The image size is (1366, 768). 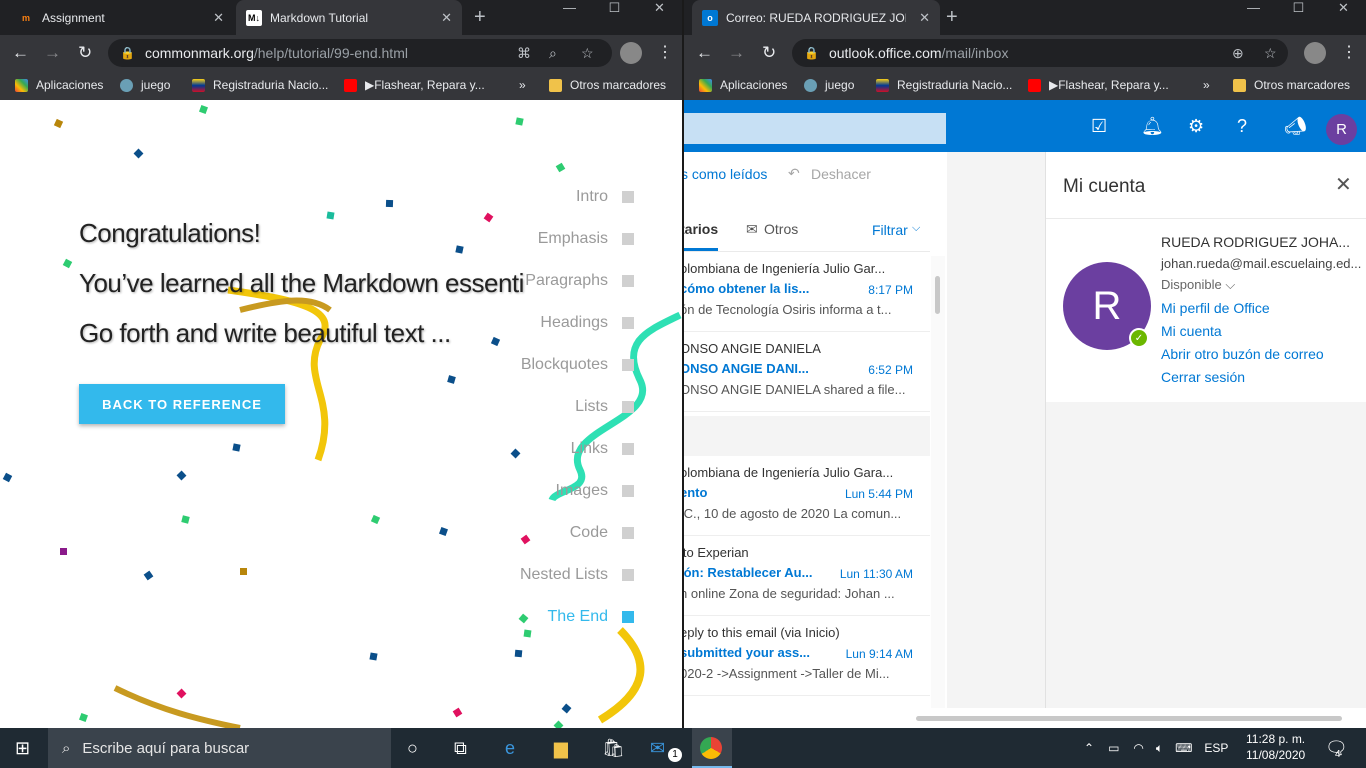 I want to click on lesson-nav-item: Nested Lists, so click(x=577, y=575).